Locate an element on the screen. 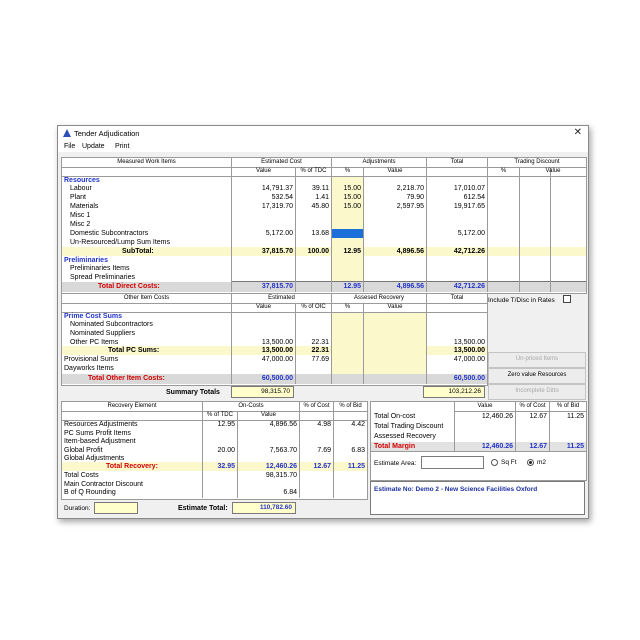 This screenshot has height=640, width=640. col-rec-pct-cost: % of Cost is located at coordinates (316, 406).